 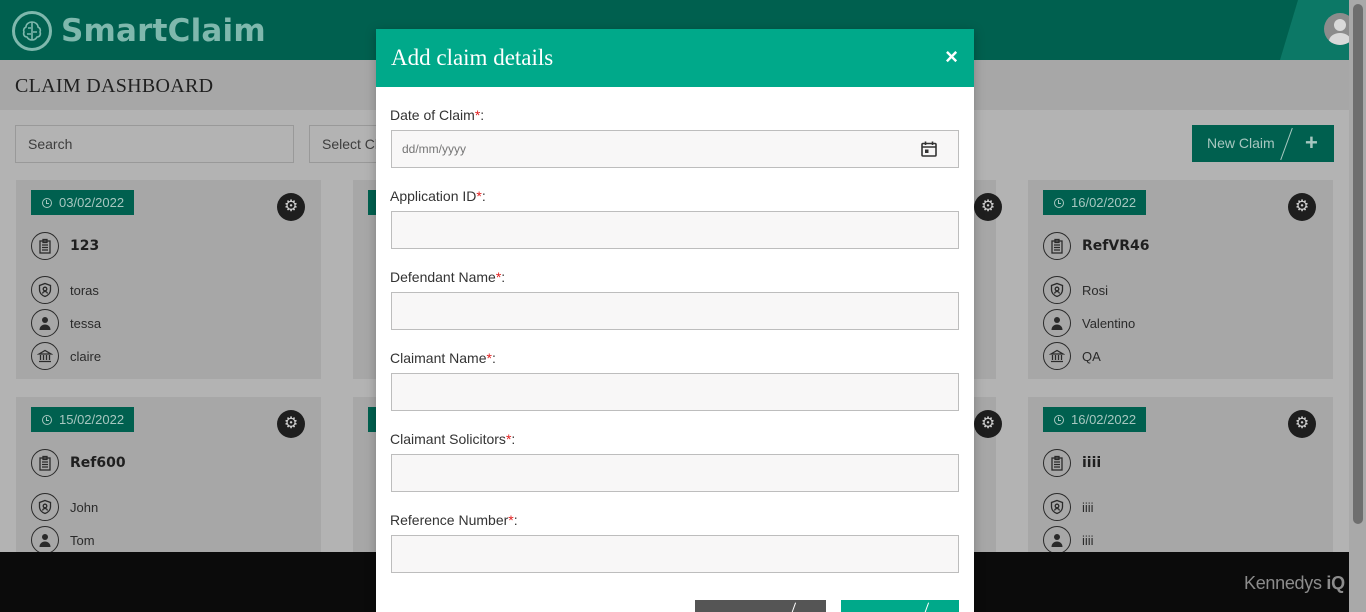 What do you see at coordinates (432, 115) in the screenshot?
I see `field-label-text: Date of Claim` at bounding box center [432, 115].